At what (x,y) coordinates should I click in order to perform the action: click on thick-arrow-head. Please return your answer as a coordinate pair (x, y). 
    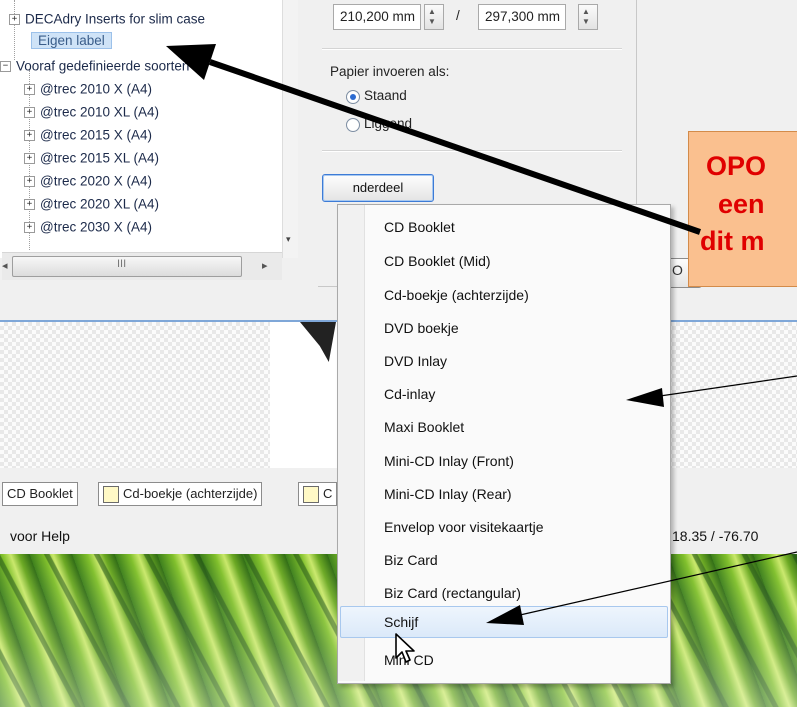
    Looking at the image, I should click on (191, 62).